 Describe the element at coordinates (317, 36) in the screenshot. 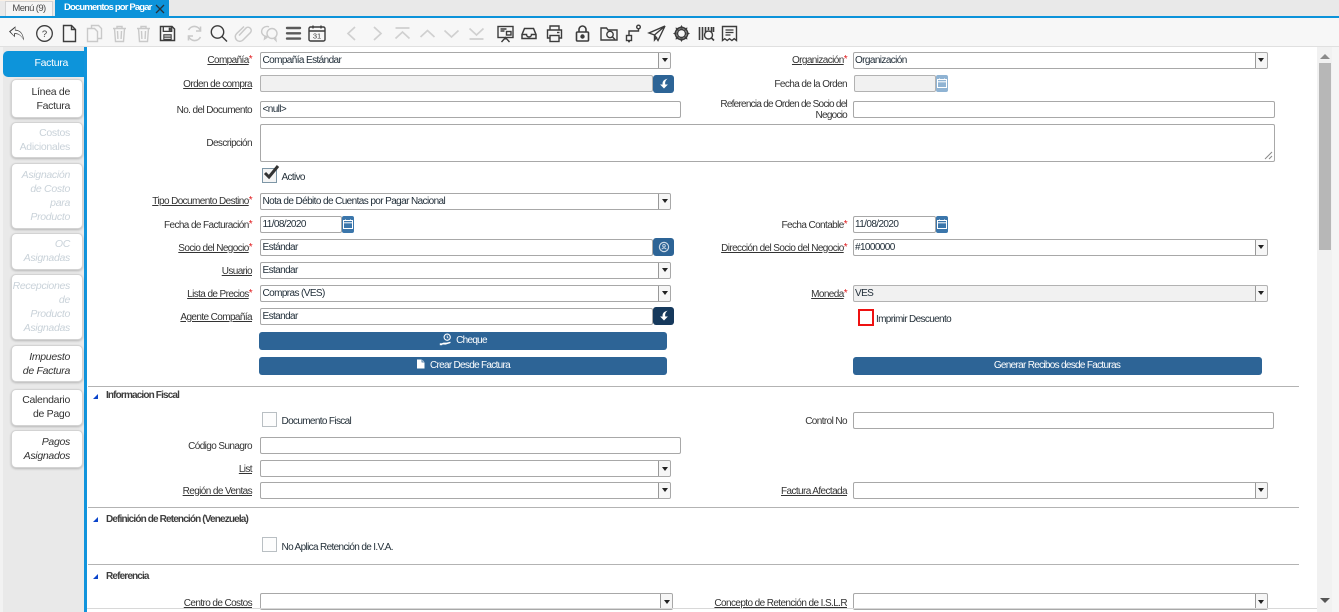

I see `svg-text: 31` at that location.